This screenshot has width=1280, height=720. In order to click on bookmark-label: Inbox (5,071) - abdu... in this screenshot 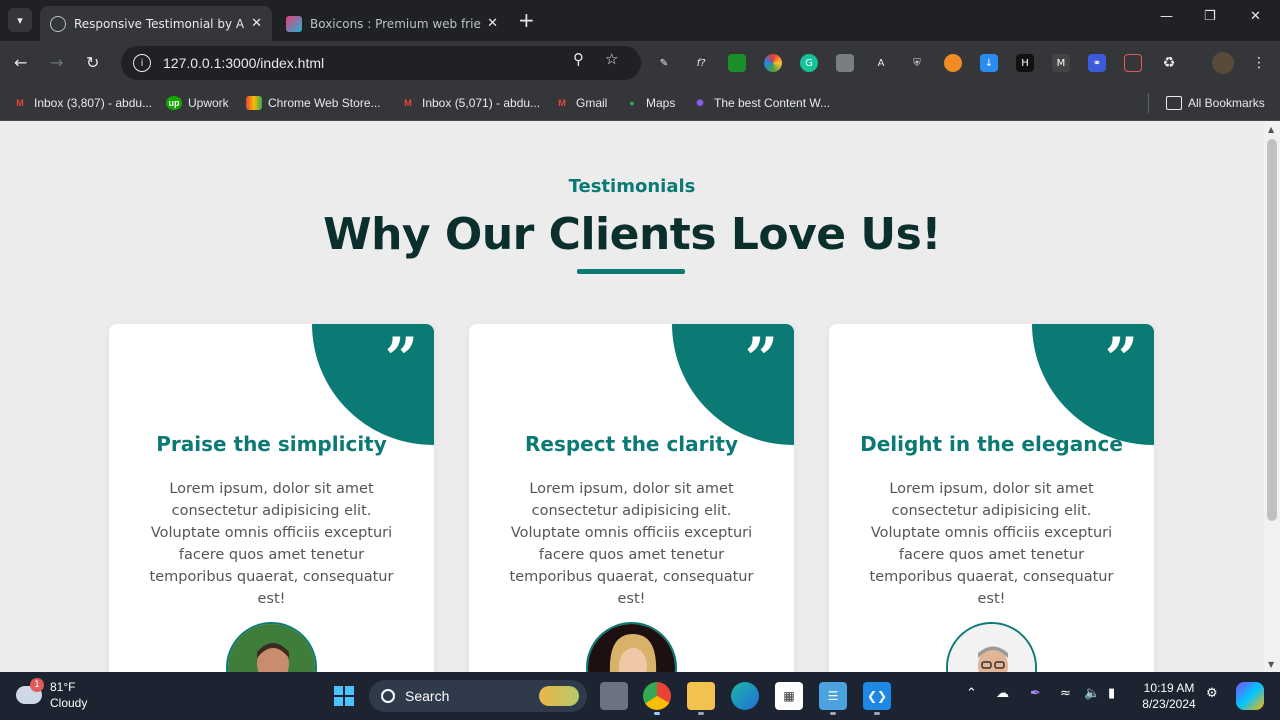, I will do `click(481, 103)`.